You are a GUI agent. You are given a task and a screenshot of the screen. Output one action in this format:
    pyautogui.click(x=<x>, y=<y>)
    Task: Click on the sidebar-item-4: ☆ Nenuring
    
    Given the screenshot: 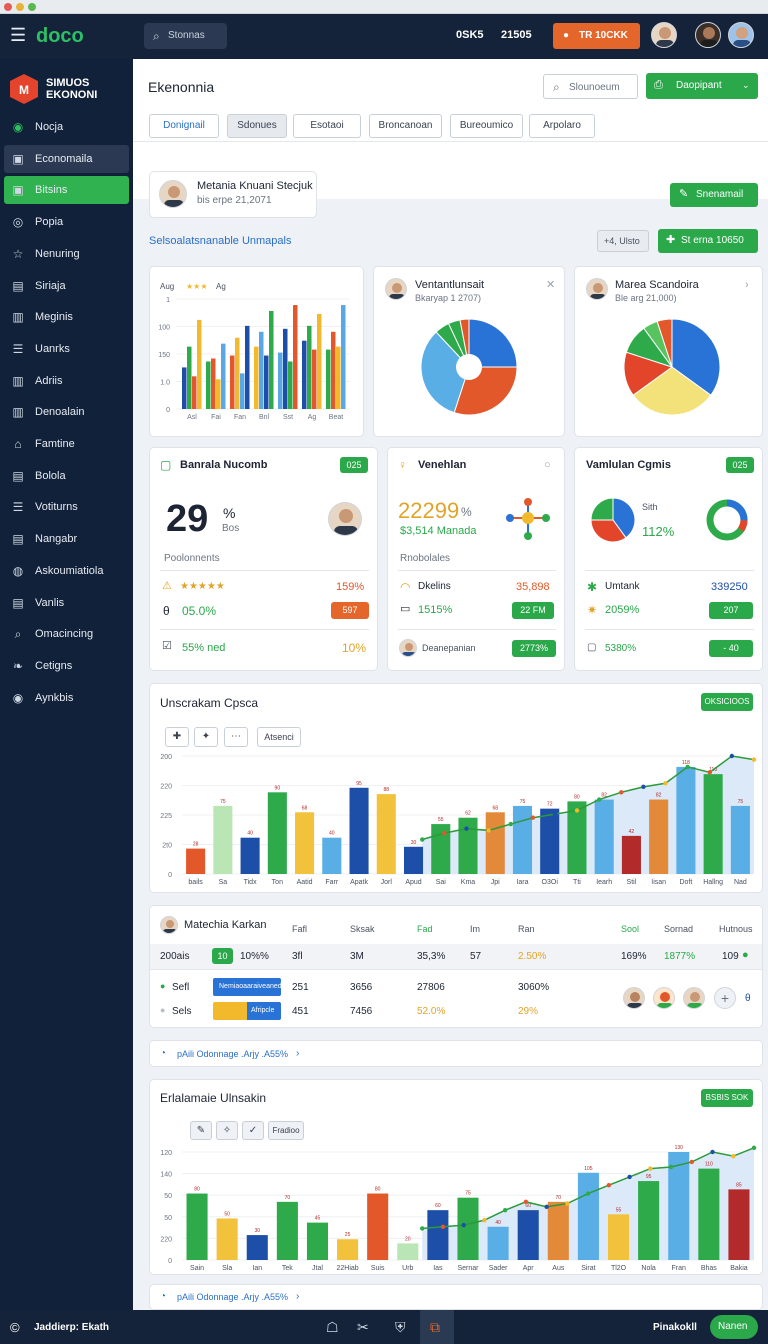 What is the action you would take?
    pyautogui.click(x=66, y=254)
    